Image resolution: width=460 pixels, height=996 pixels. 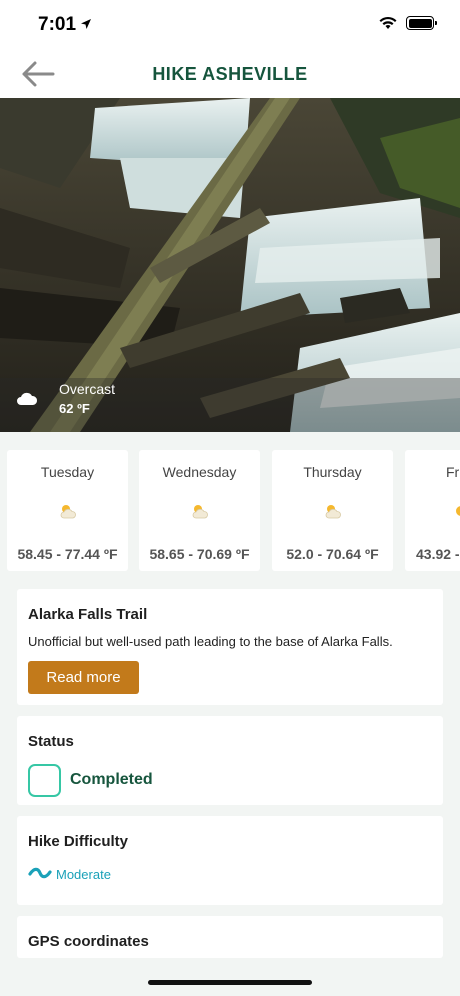 I want to click on page-title: HIKE ASHEVILLE, so click(x=230, y=74).